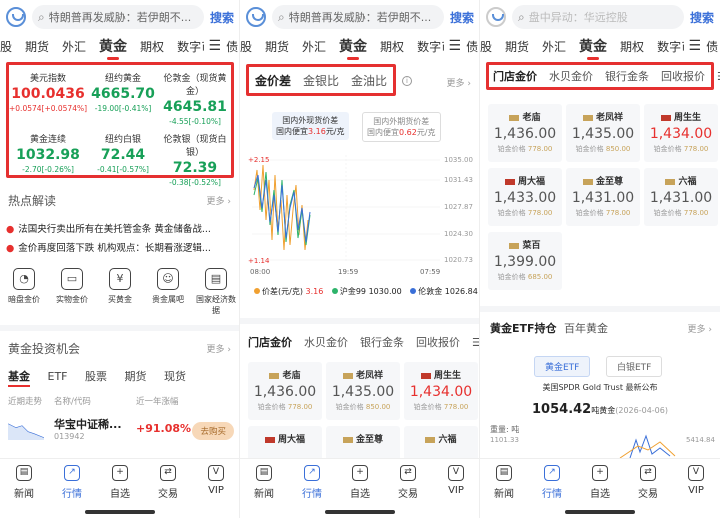 The height and width of the screenshot is (518, 720). What do you see at coordinates (48, 156) in the screenshot?
I see `quote-gold-continuous: 黄金连续 1032.98 -2.70[-0.26%]` at bounding box center [48, 156].